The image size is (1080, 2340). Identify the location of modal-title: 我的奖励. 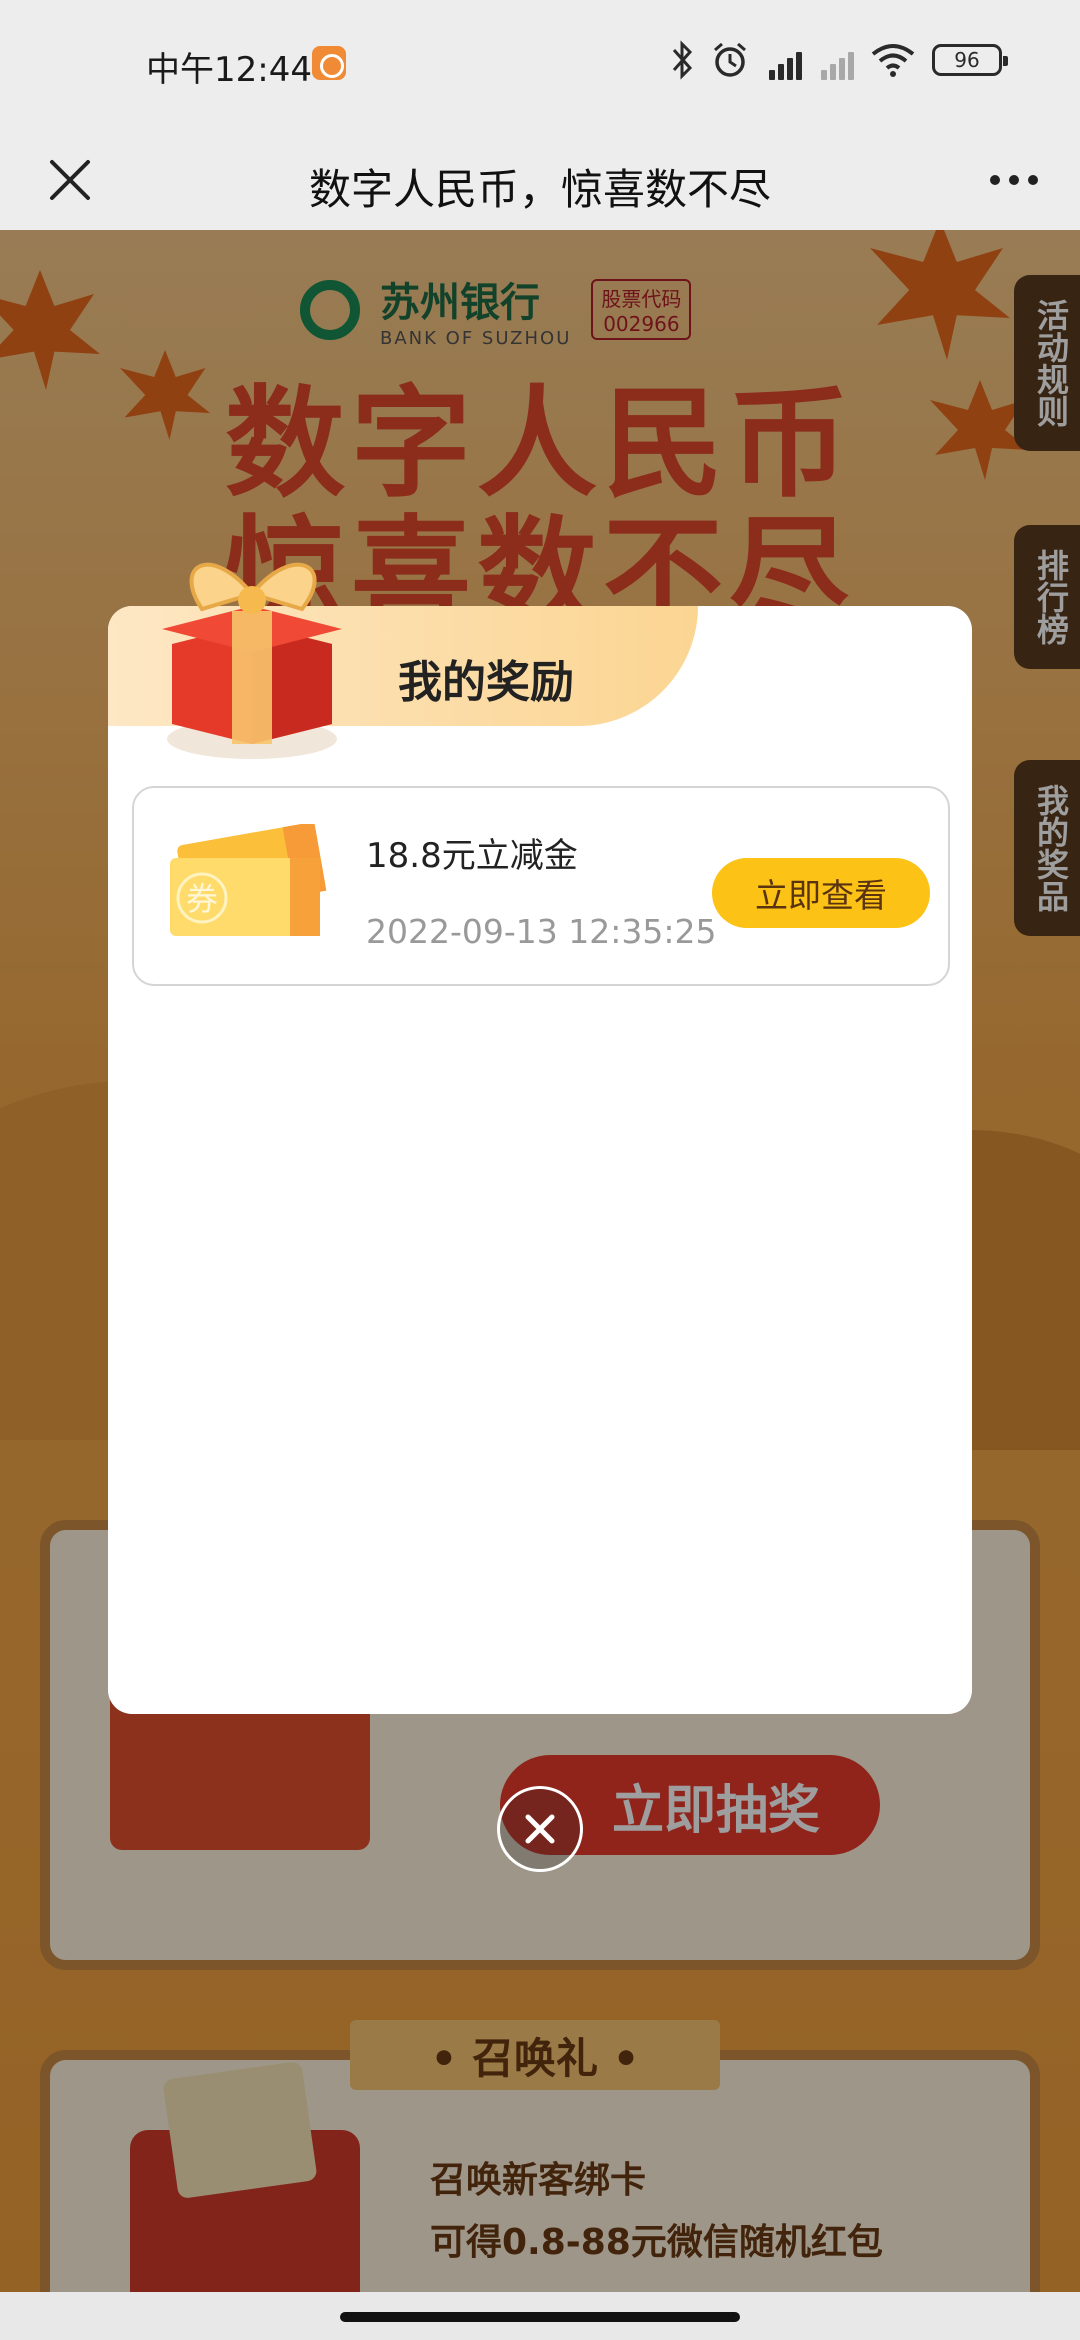
(486, 682).